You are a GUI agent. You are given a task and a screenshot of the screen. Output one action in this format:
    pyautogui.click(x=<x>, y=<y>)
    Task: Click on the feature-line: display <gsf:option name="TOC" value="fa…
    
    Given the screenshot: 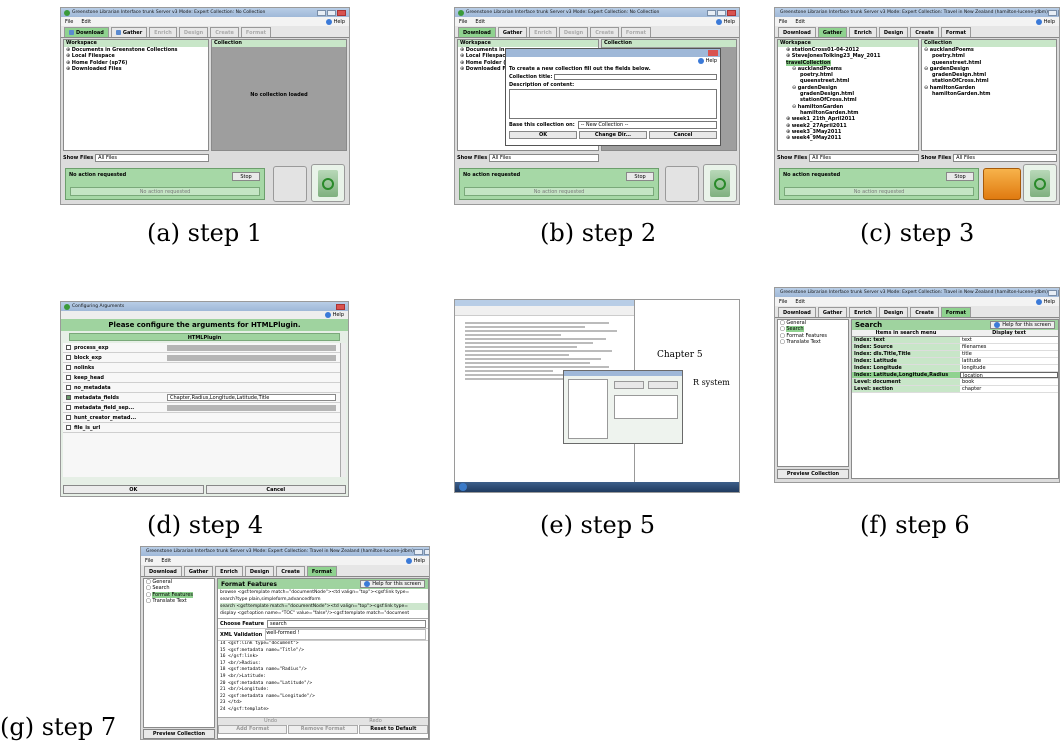 What is the action you would take?
    pyautogui.click(x=324, y=613)
    